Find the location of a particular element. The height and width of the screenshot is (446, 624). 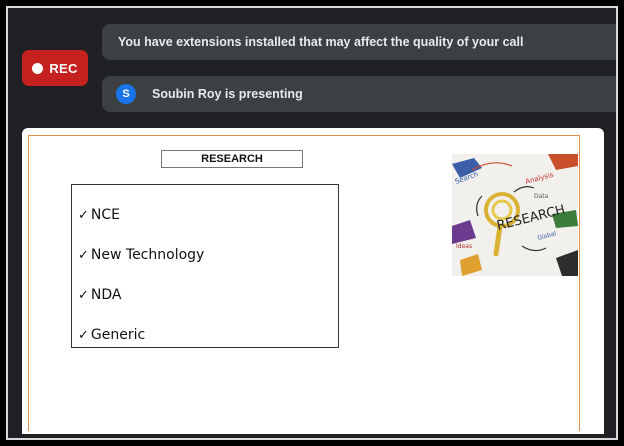

svg-text: Data is located at coordinates (541, 196).